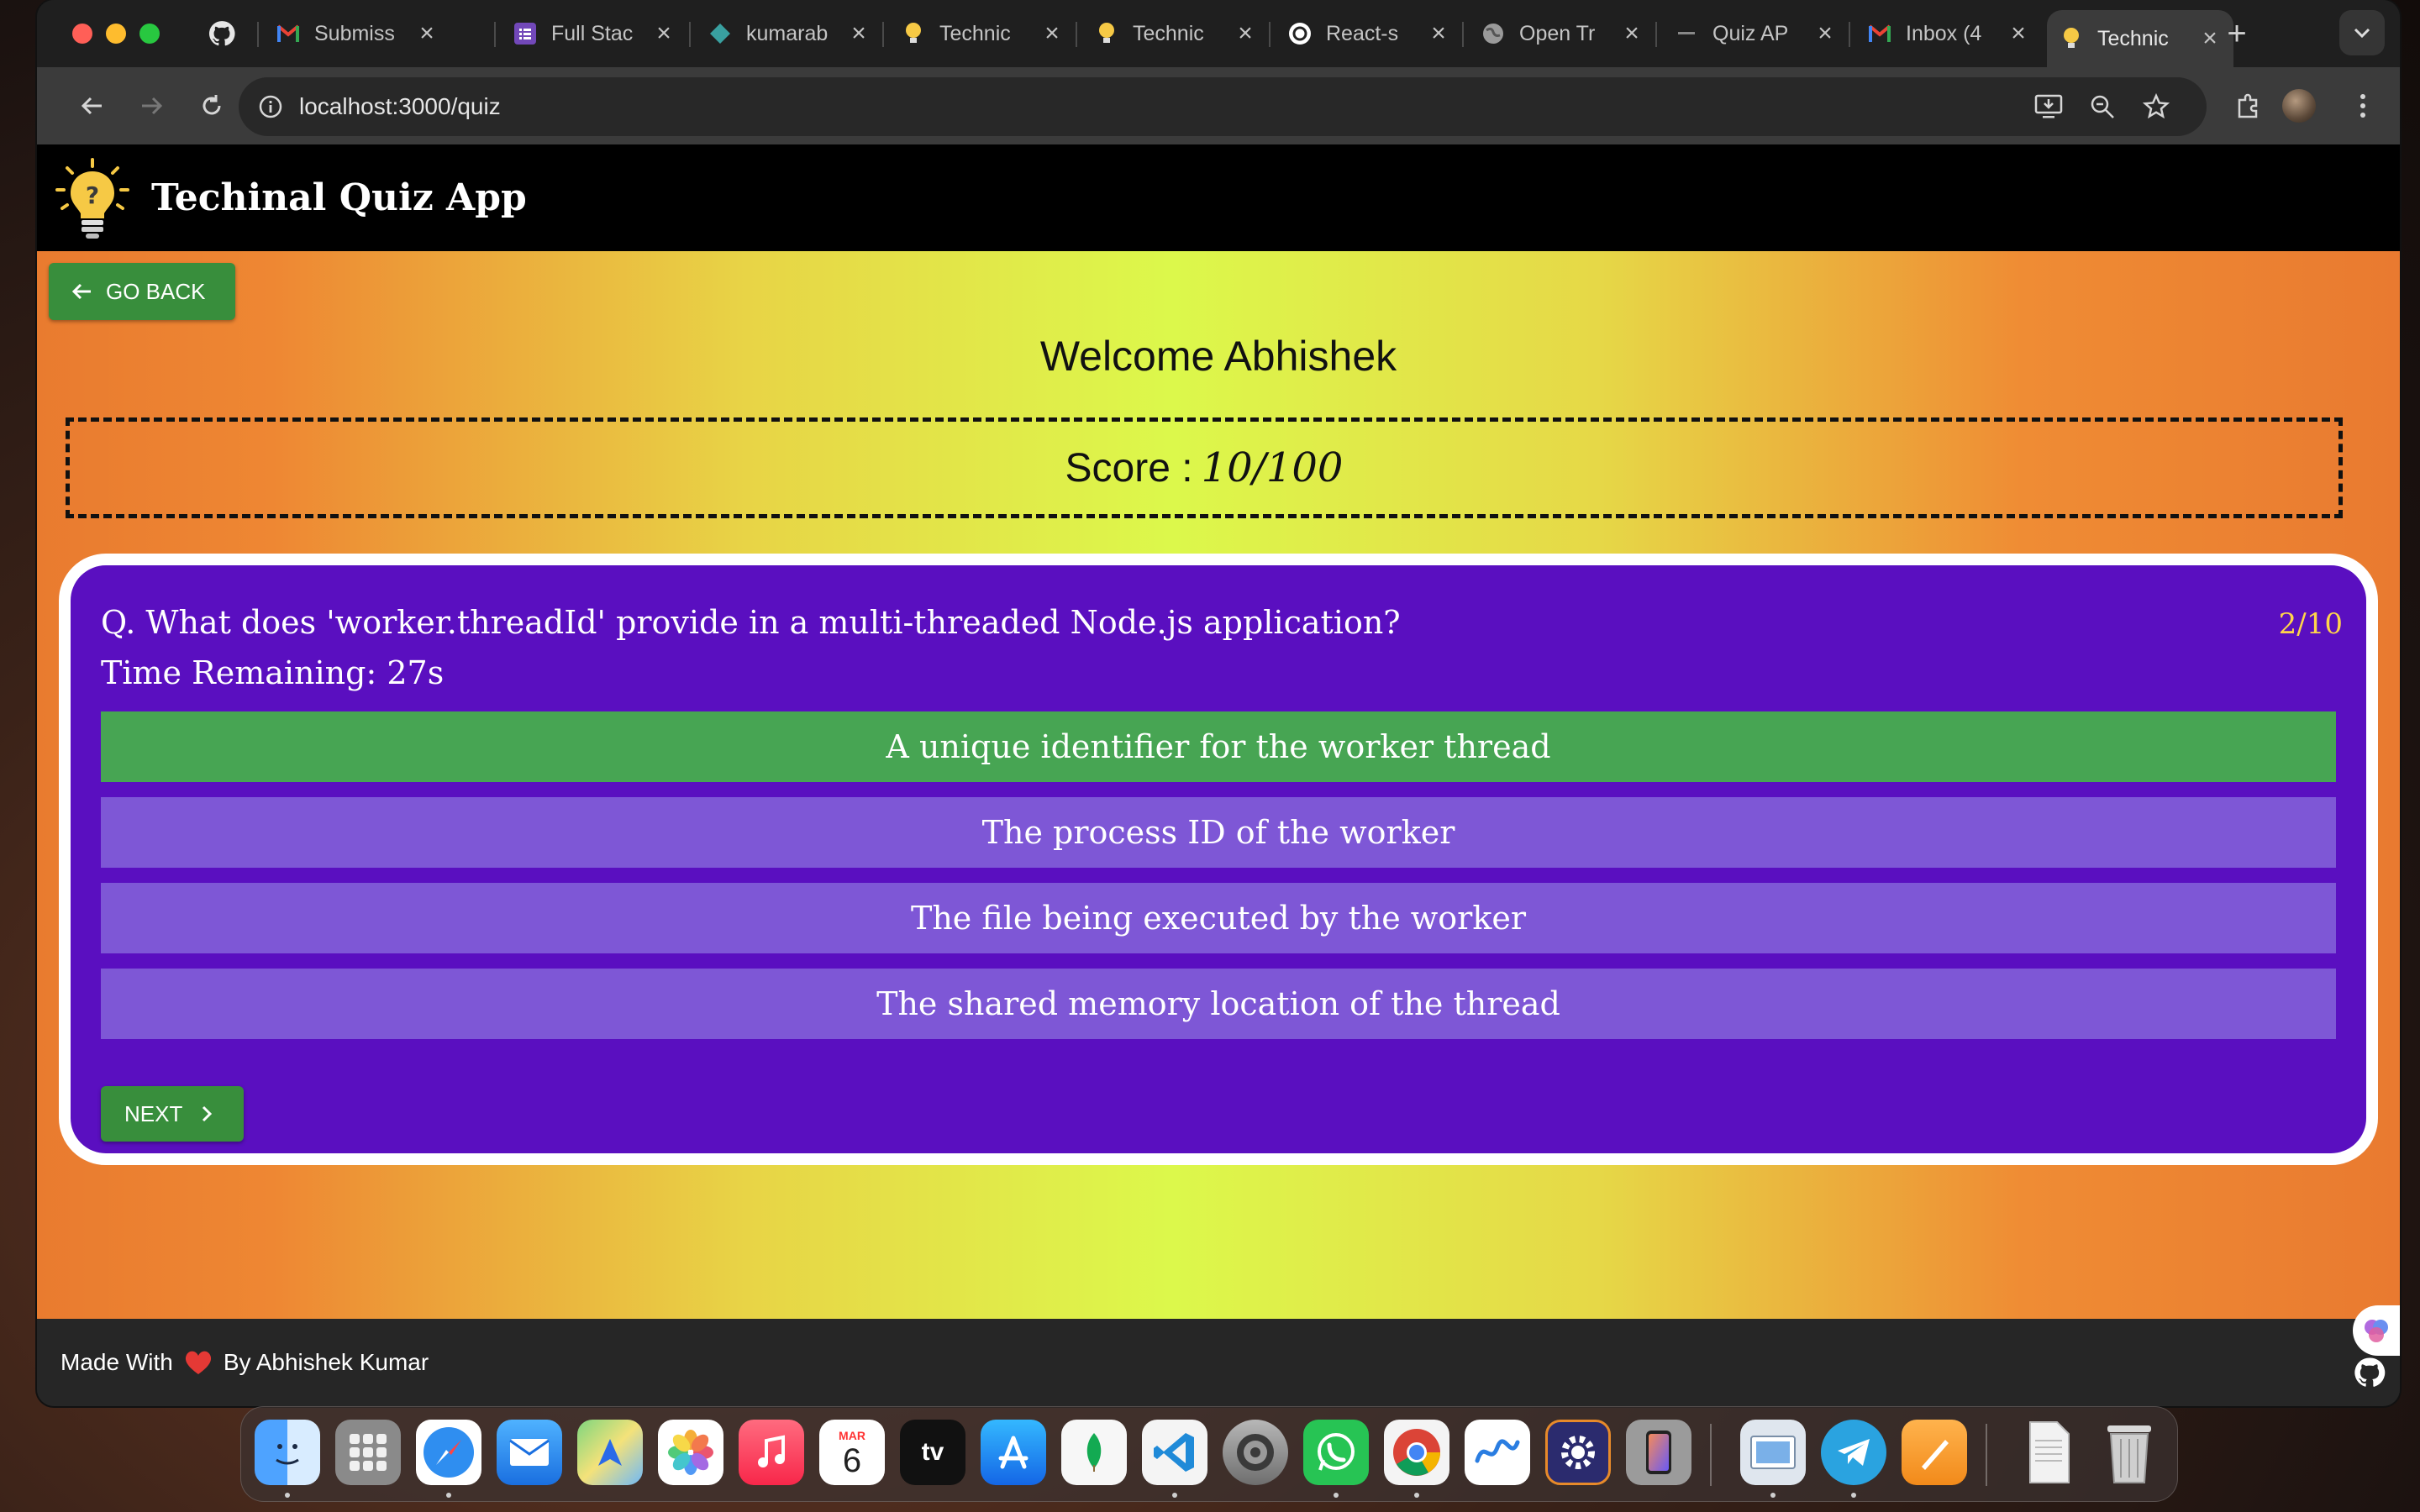  What do you see at coordinates (368, 1452) in the screenshot?
I see `launchpad-icon` at bounding box center [368, 1452].